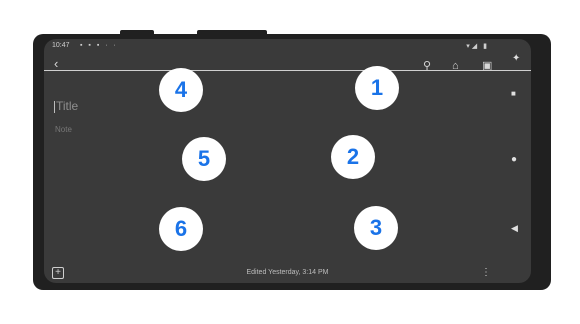  What do you see at coordinates (287, 66) in the screenshot?
I see `note-toolbar: ‹ ⚲ ⌂ ▣` at bounding box center [287, 66].